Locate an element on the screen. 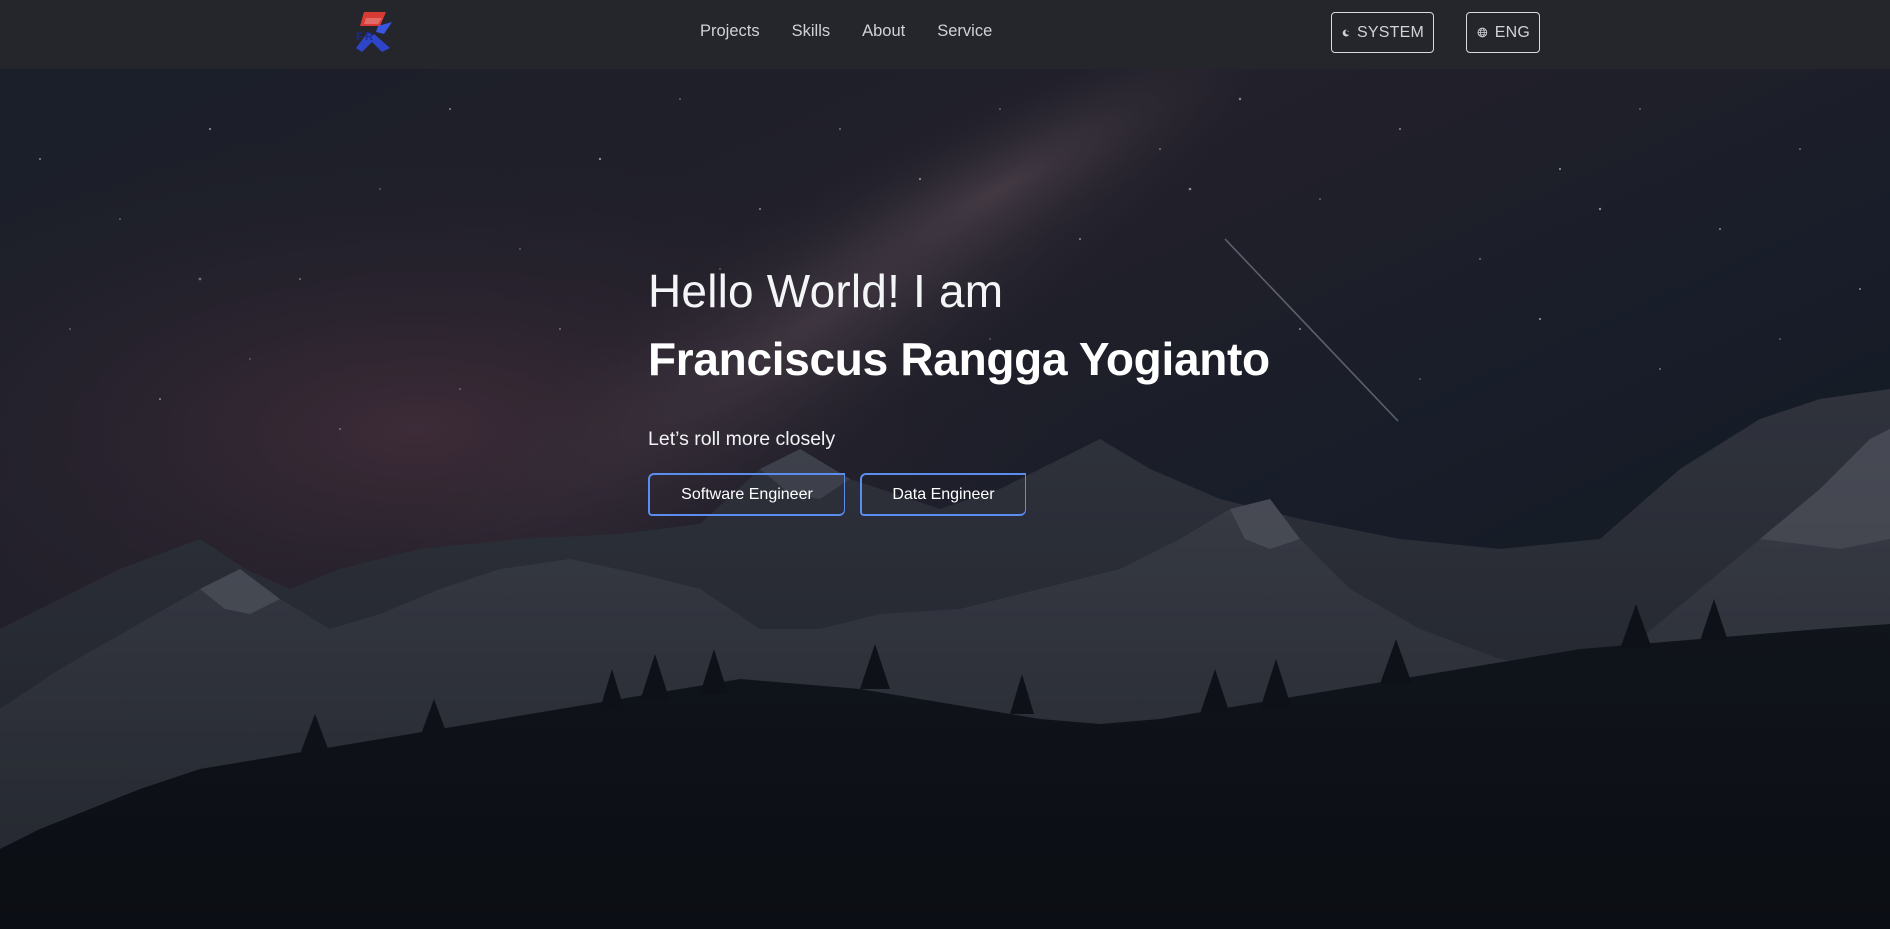  main-nav: Projects Skills About Service is located at coordinates (846, 31).